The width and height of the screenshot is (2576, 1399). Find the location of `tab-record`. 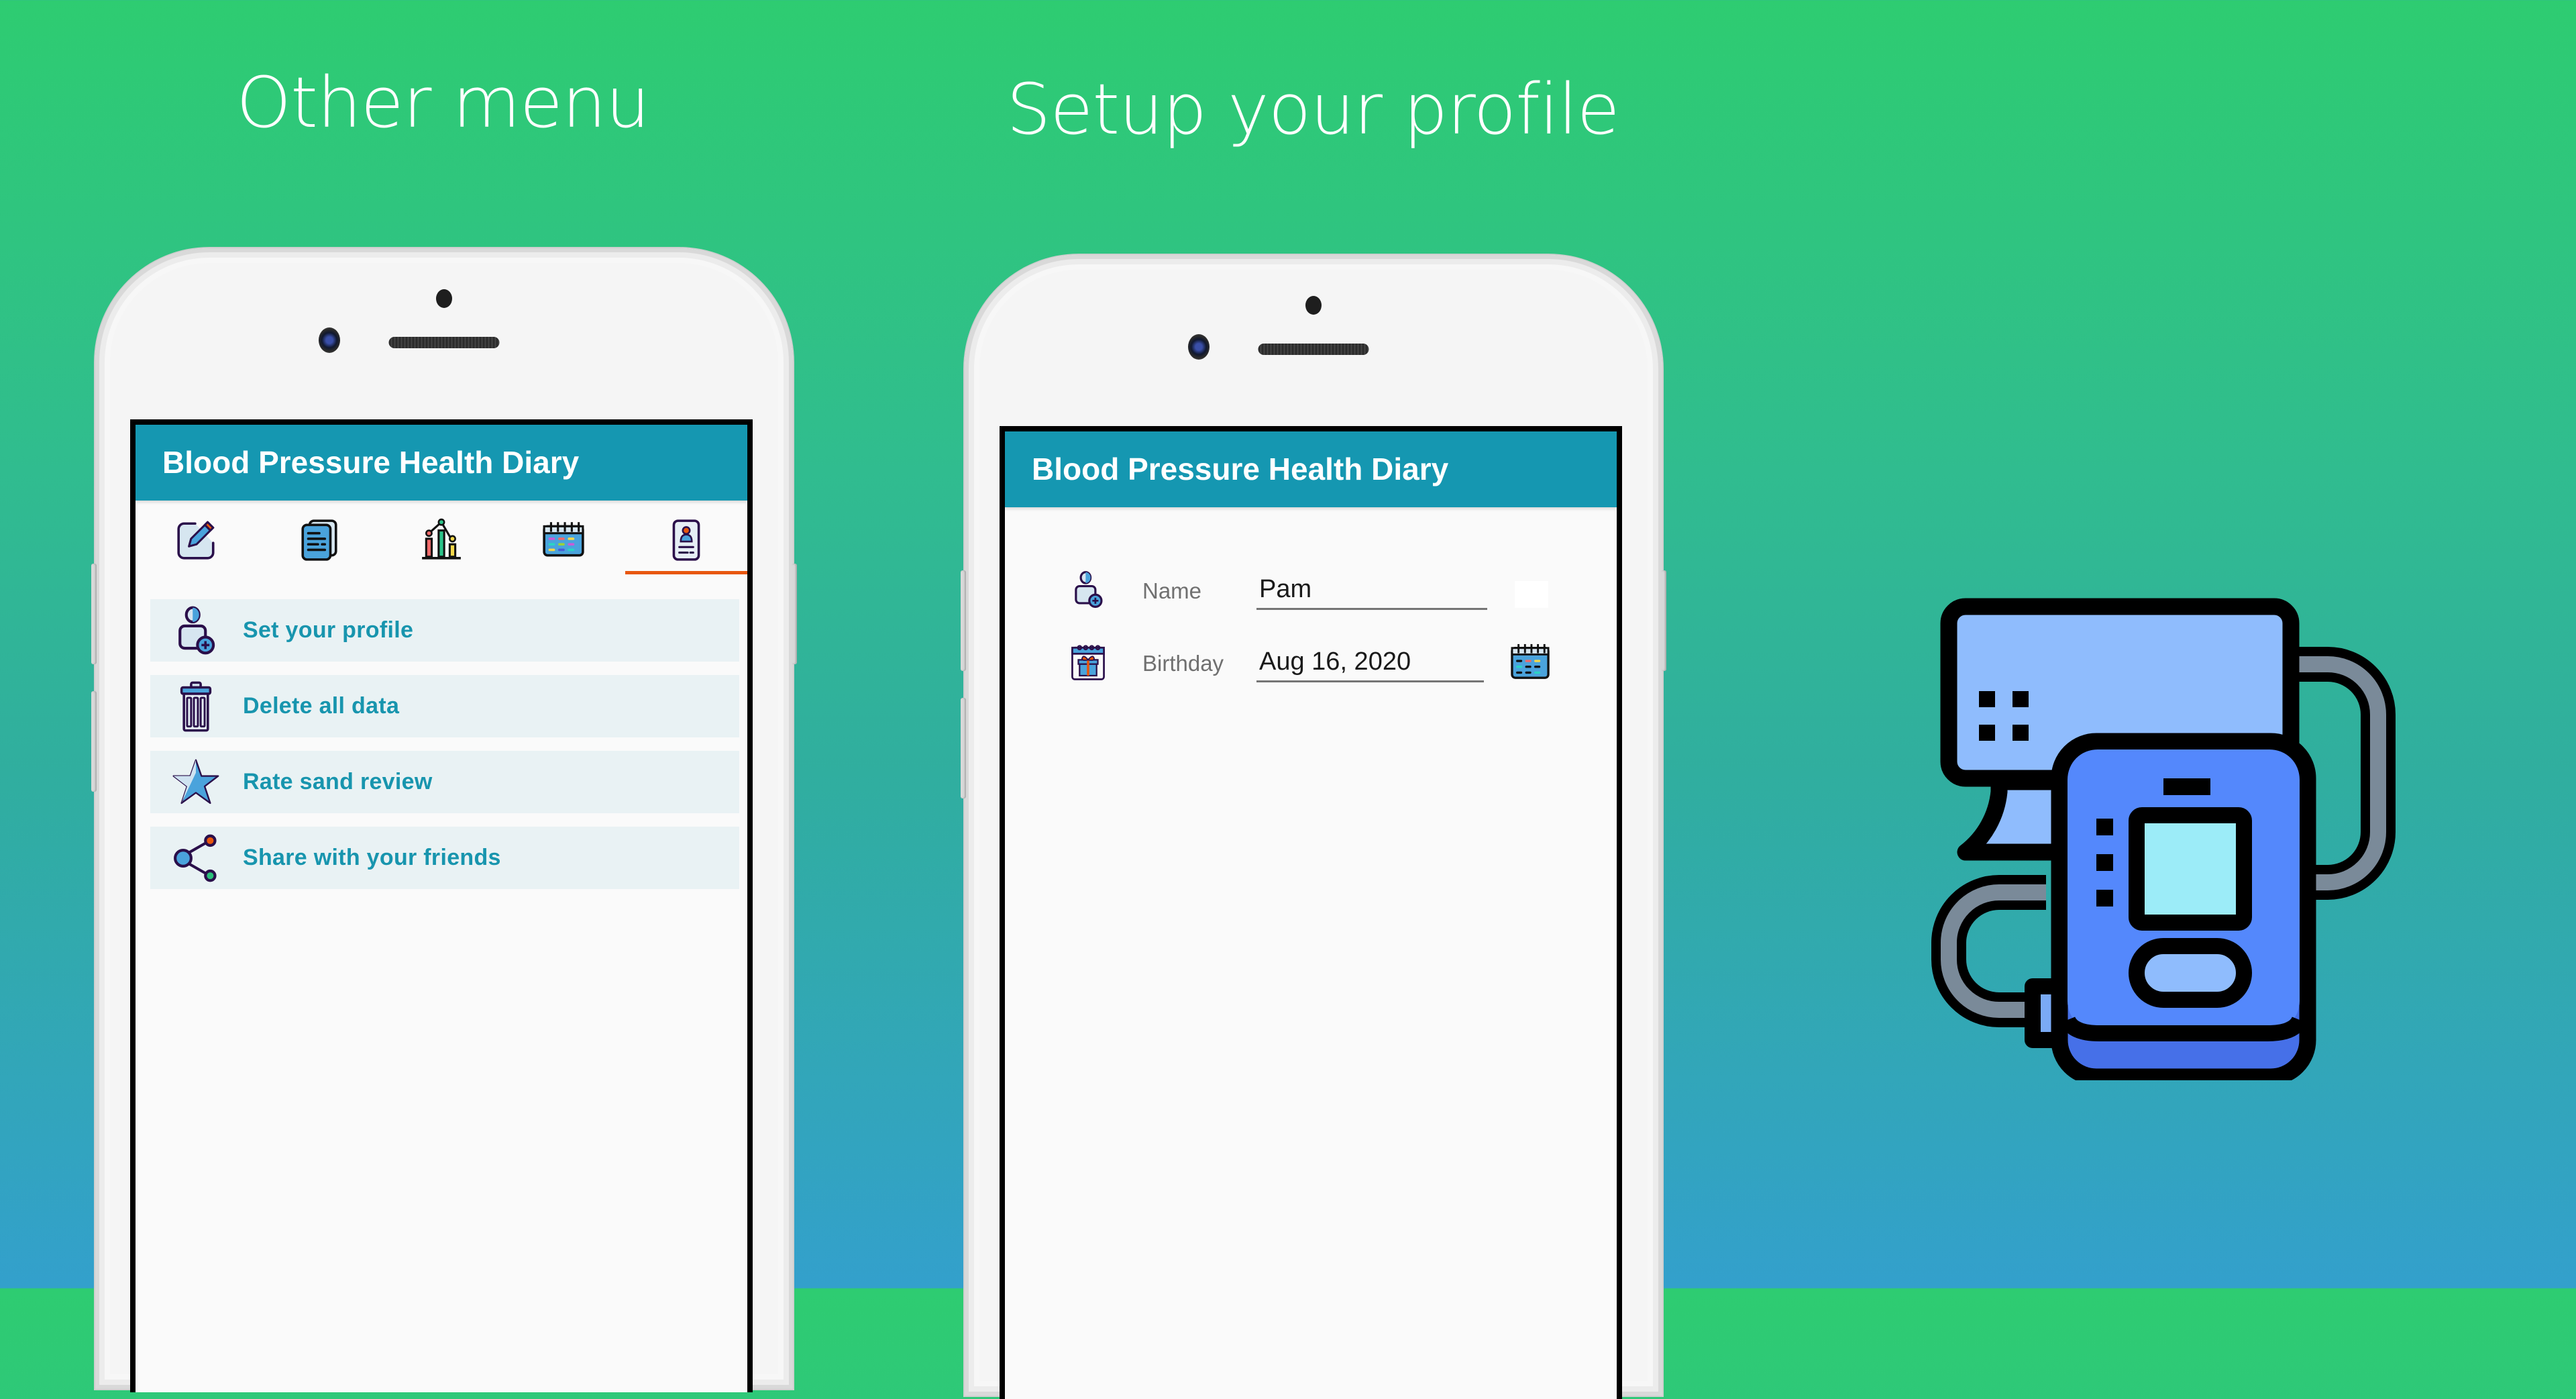

tab-record is located at coordinates (197, 537).